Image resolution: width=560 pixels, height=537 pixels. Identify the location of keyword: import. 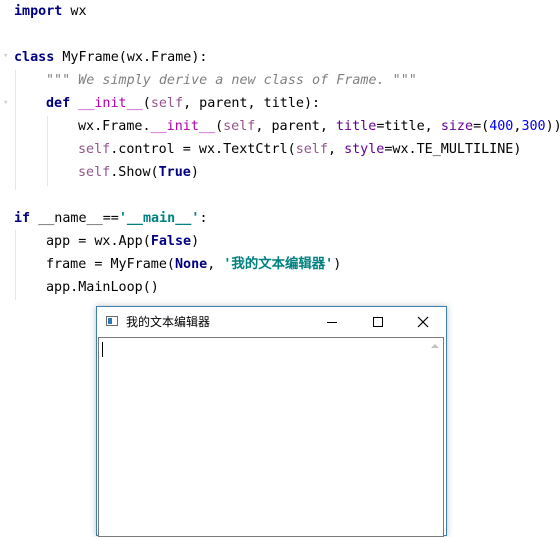
(38, 11).